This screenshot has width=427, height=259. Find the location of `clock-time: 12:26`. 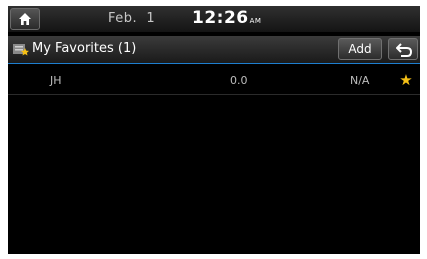

clock-time: 12:26 is located at coordinates (220, 18).